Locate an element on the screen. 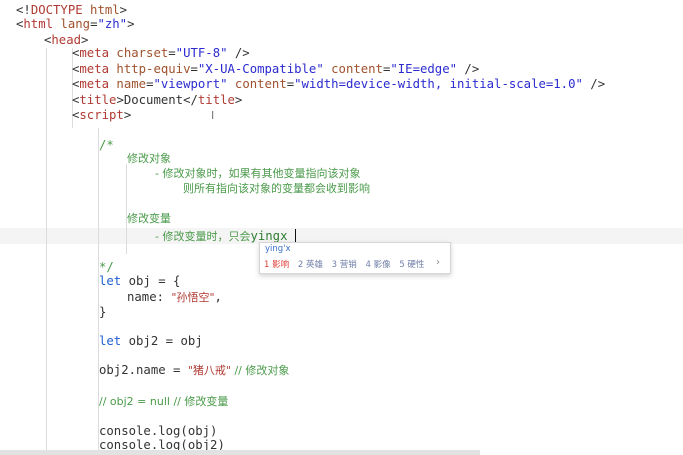 This screenshot has width=683, height=455. ime-pinyin: ying'x is located at coordinates (278, 249).